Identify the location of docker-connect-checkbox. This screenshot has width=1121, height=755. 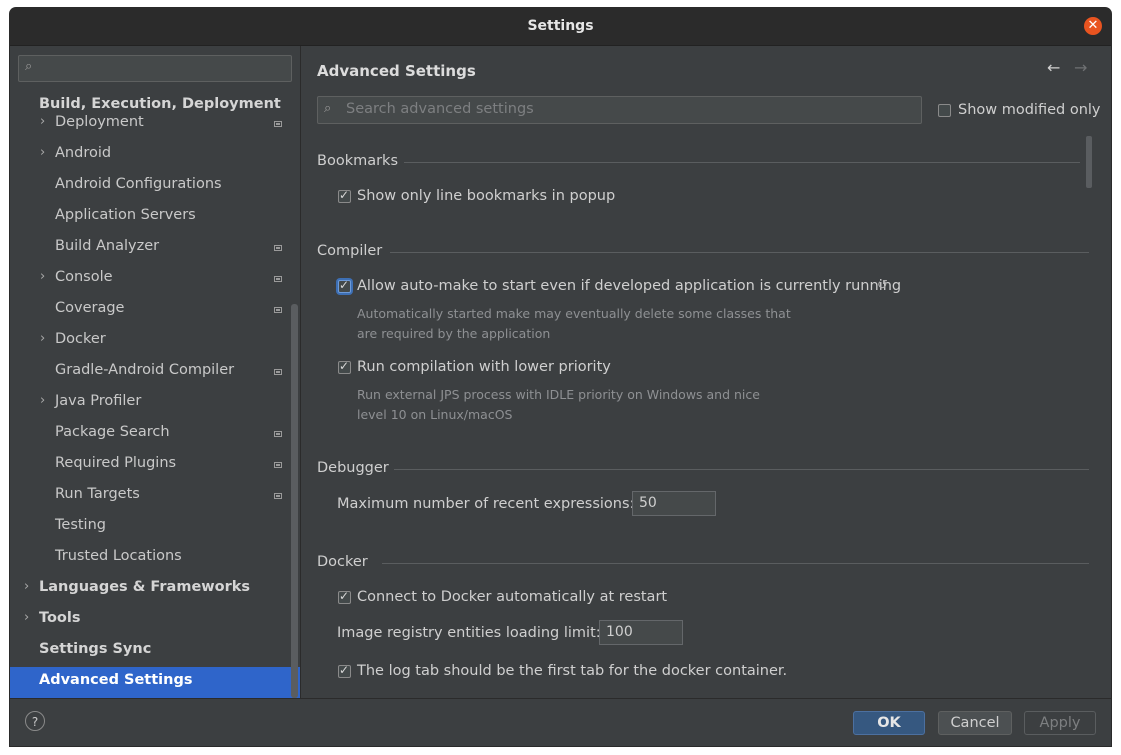
(344, 596).